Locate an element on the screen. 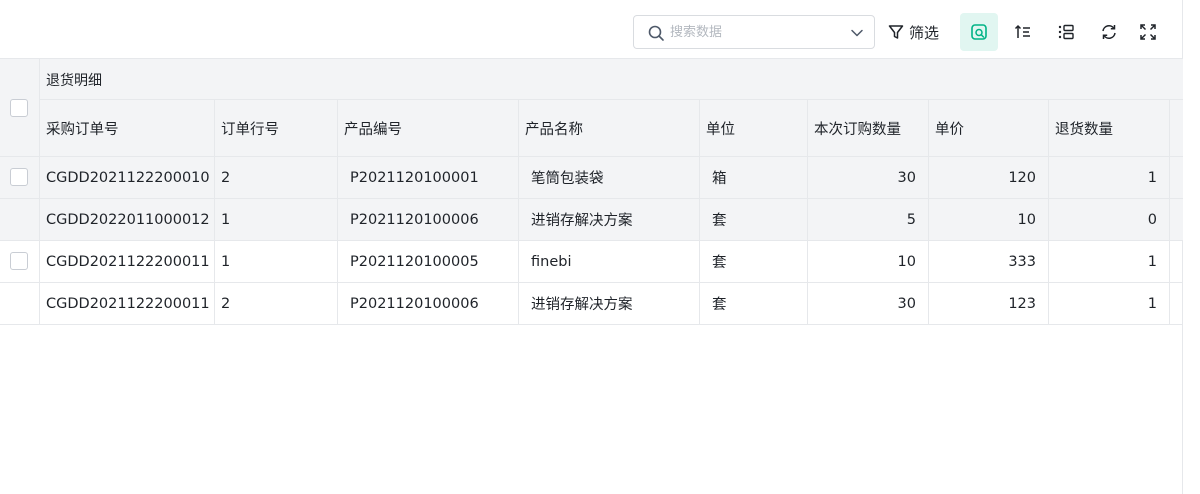  filter-button: 筛选 is located at coordinates (913, 32).